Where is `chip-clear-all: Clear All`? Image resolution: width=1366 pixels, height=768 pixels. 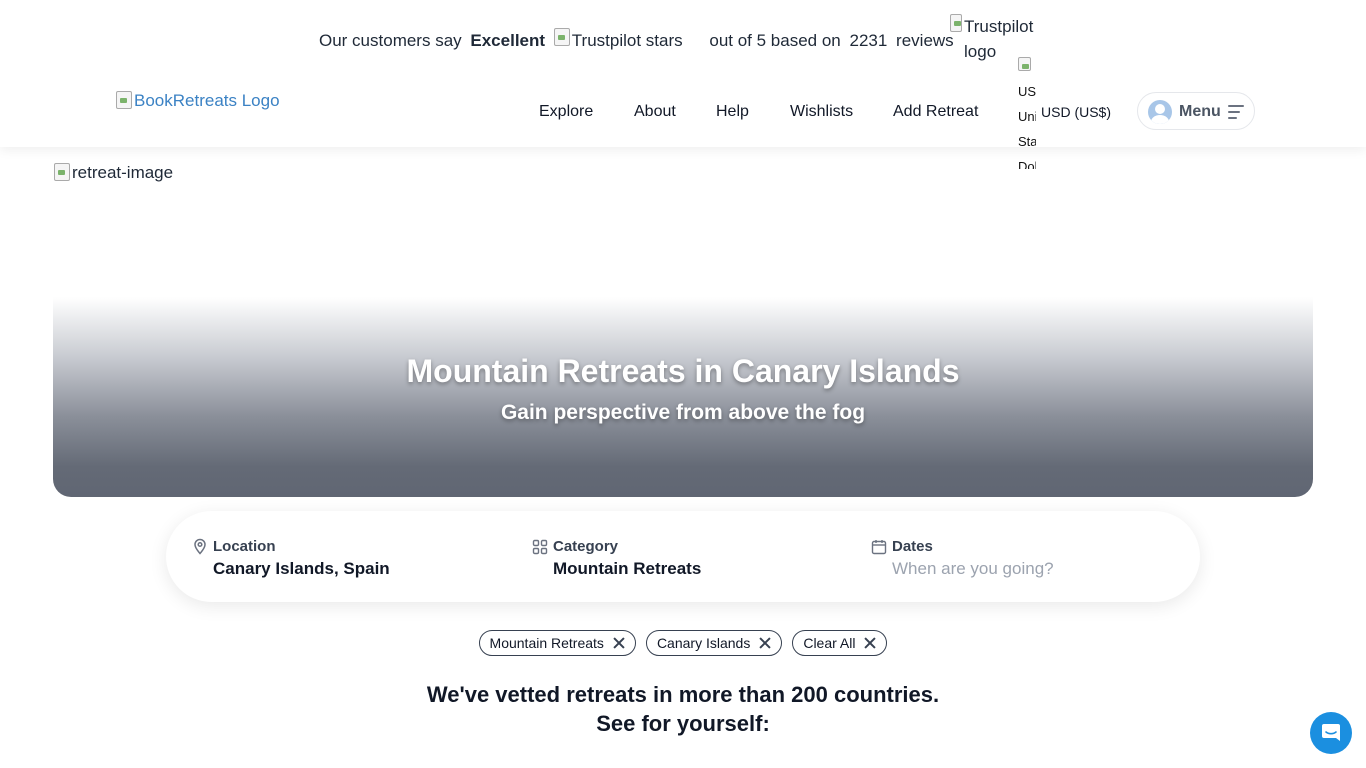 chip-clear-all: Clear All is located at coordinates (840, 643).